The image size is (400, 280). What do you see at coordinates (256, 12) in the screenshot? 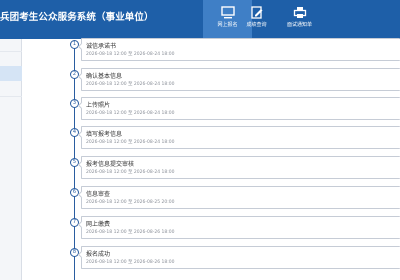
I see `edit-icon` at bounding box center [256, 12].